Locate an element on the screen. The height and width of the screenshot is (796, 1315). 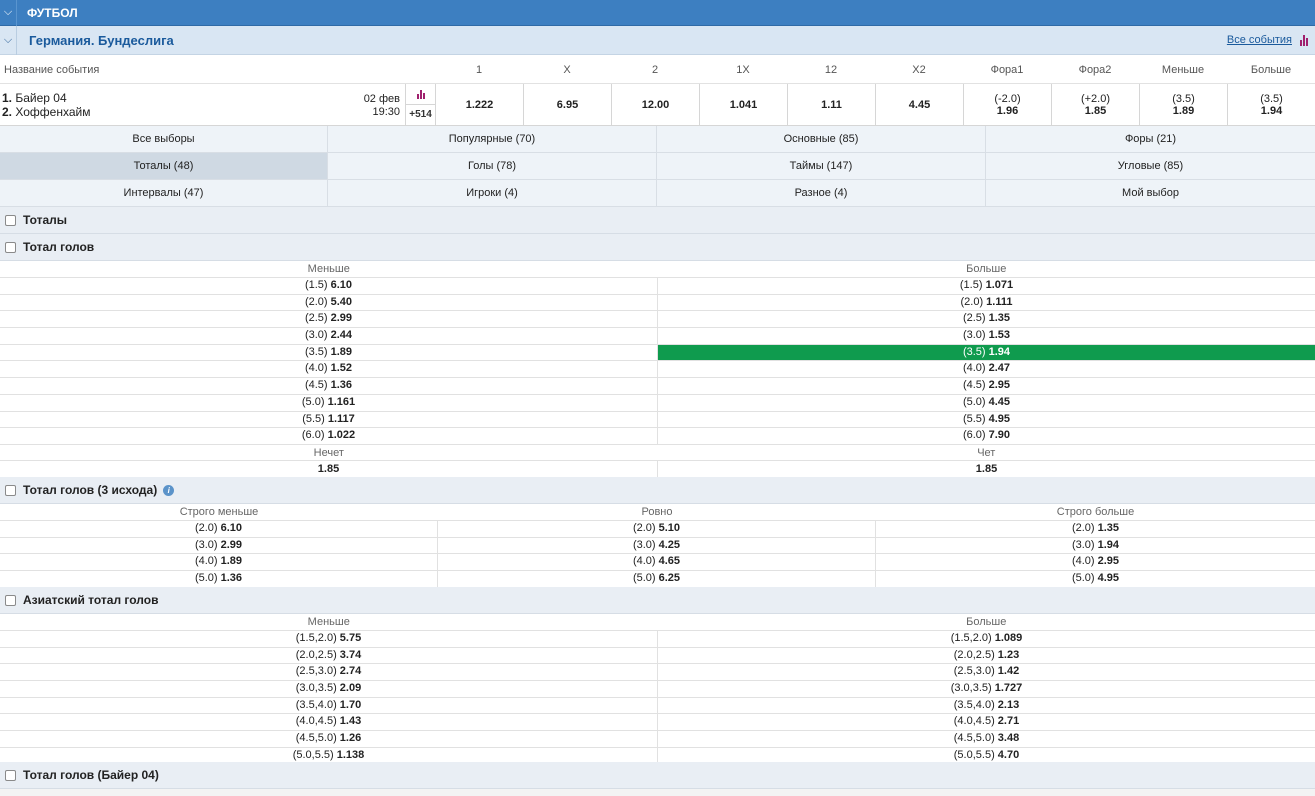
header-odd: Нечет is located at coordinates (328, 452).